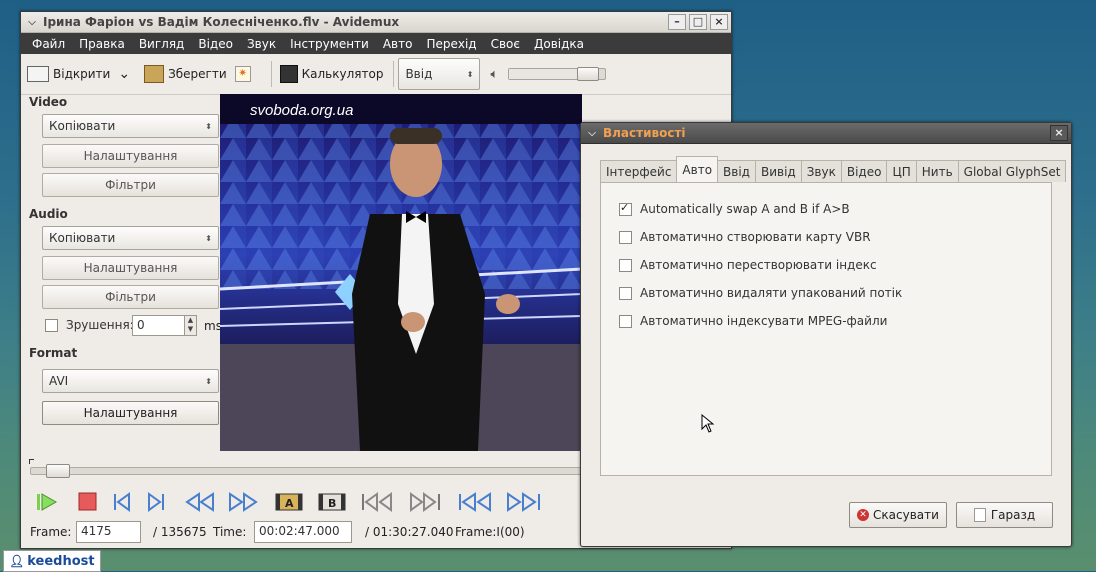 Image resolution: width=1096 pixels, height=572 pixels. Describe the element at coordinates (130, 413) in the screenshot. I see `format-settings-button: Налаштування` at that location.